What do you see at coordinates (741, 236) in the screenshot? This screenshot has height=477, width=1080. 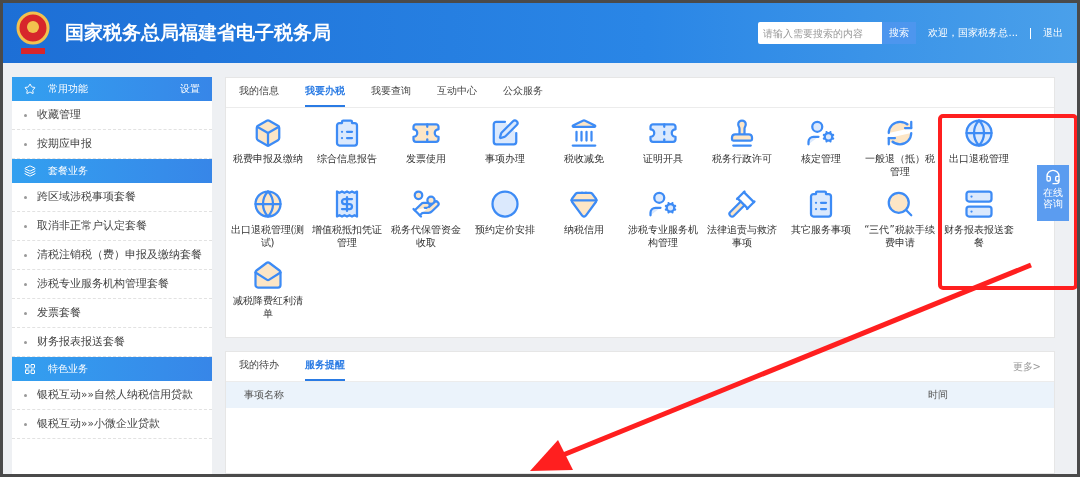 I see `service-label: 法律追责与救济事项` at bounding box center [741, 236].